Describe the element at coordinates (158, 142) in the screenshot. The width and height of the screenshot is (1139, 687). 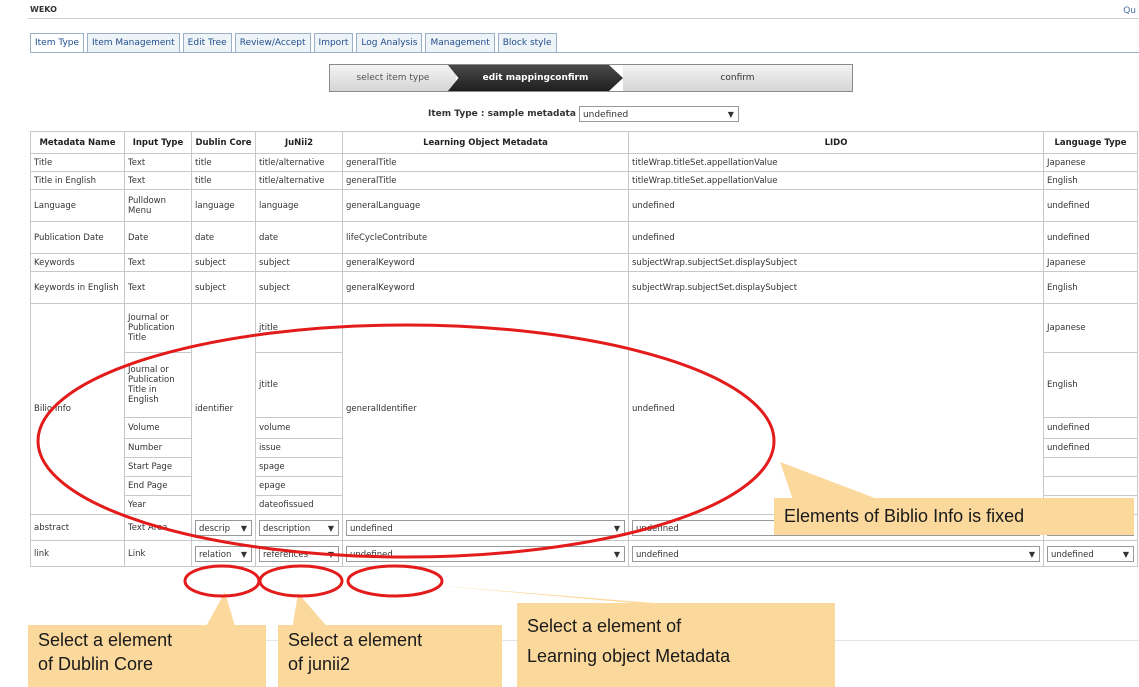
I see `col-input-type: Input Type` at that location.